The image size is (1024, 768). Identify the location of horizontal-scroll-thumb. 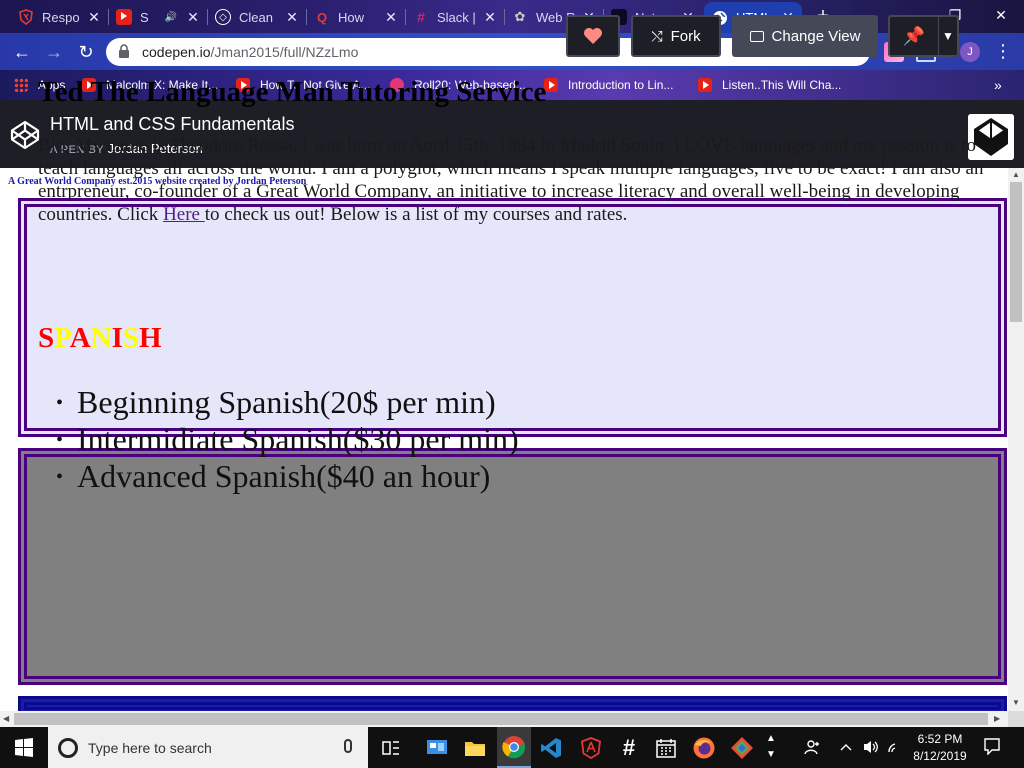
(501, 719).